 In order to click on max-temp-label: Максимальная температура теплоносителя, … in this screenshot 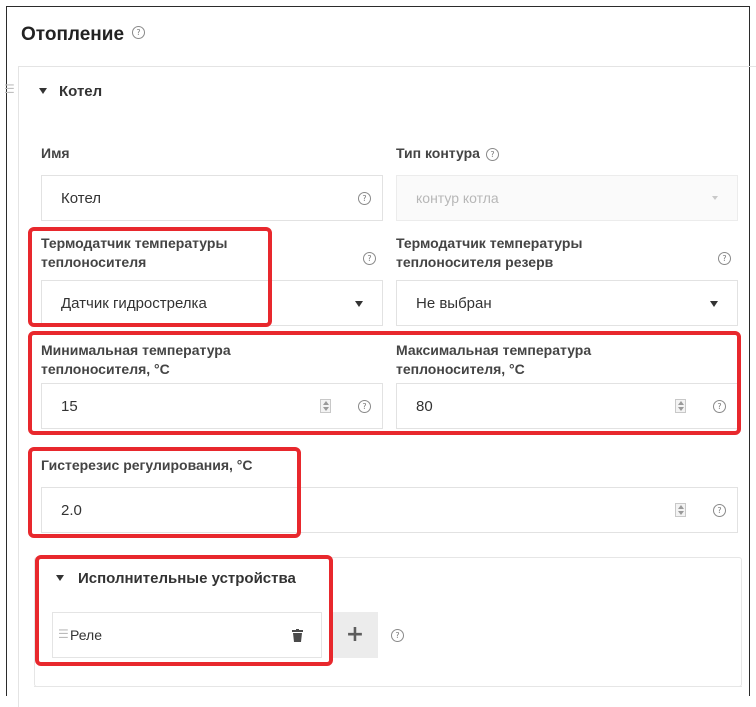, I will do `click(493, 360)`.